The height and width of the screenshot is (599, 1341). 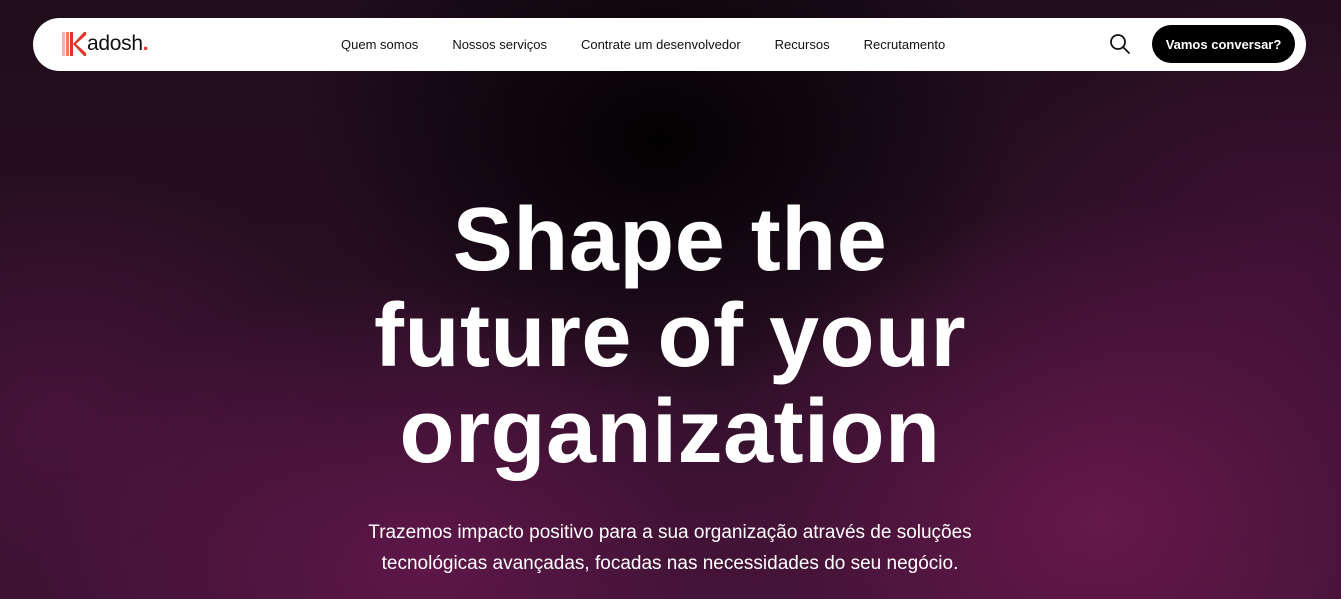 What do you see at coordinates (1223, 44) in the screenshot?
I see `contact-cta-button: Vamos conversar?` at bounding box center [1223, 44].